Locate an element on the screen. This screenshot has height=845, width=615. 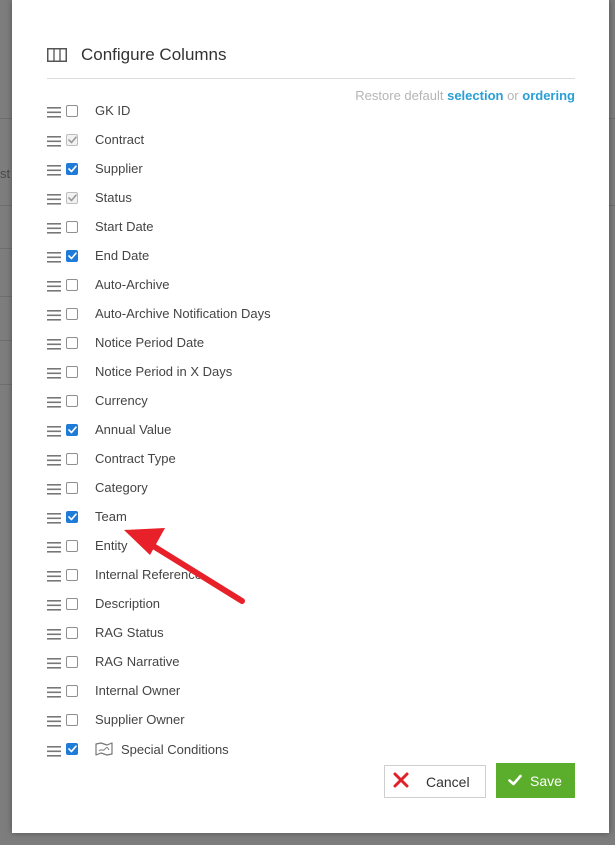
restore-ordering-link: ordering is located at coordinates (548, 95).